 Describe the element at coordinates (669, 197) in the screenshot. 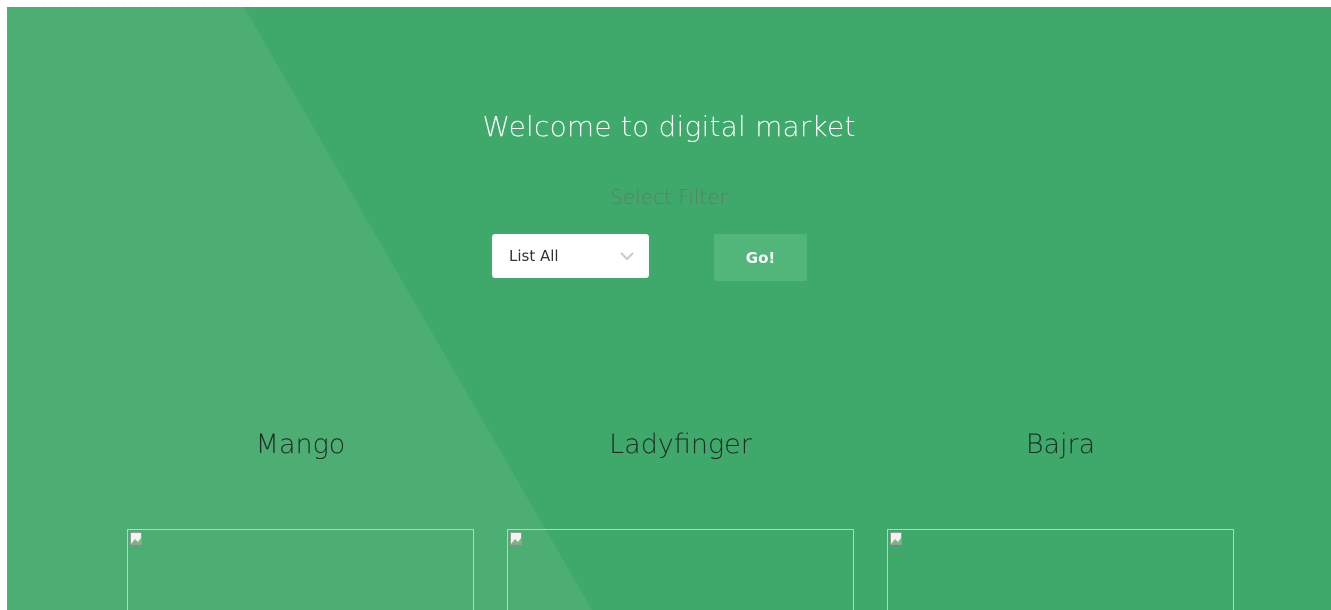

I see `filter-label: Select Filter` at that location.